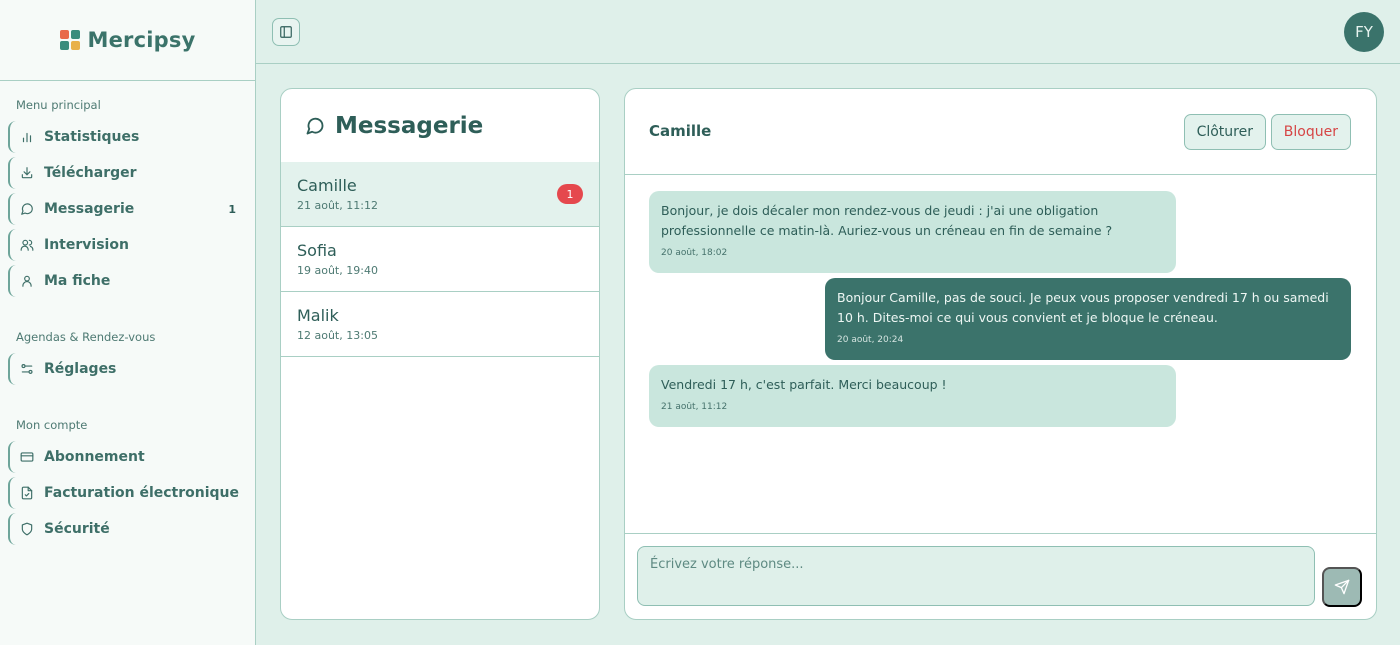 The height and width of the screenshot is (645, 1400). What do you see at coordinates (77, 529) in the screenshot?
I see `sidebar-item-label: Sécurité` at bounding box center [77, 529].